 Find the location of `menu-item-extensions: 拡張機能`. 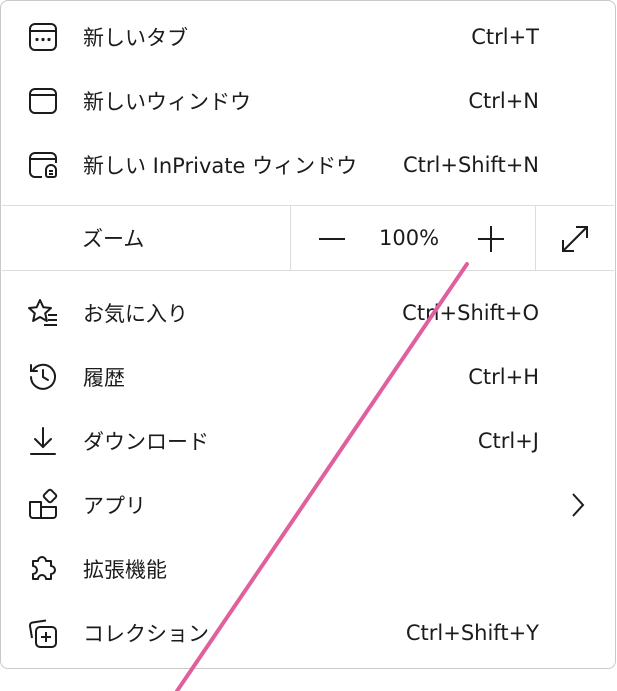

menu-item-extensions: 拡張機能 is located at coordinates (308, 569).